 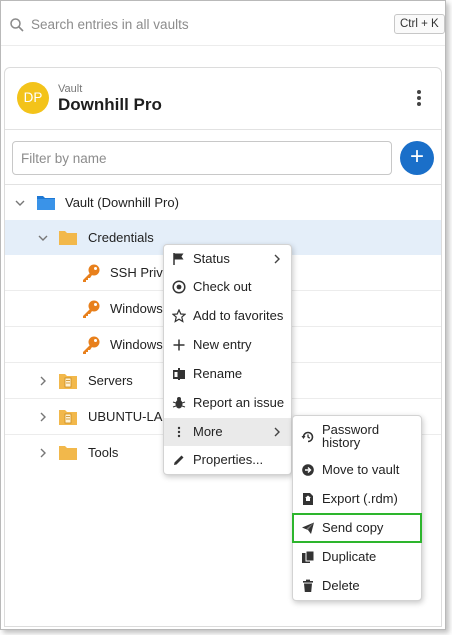 I want to click on search-input: Search entries in all vaults, so click(x=110, y=24).